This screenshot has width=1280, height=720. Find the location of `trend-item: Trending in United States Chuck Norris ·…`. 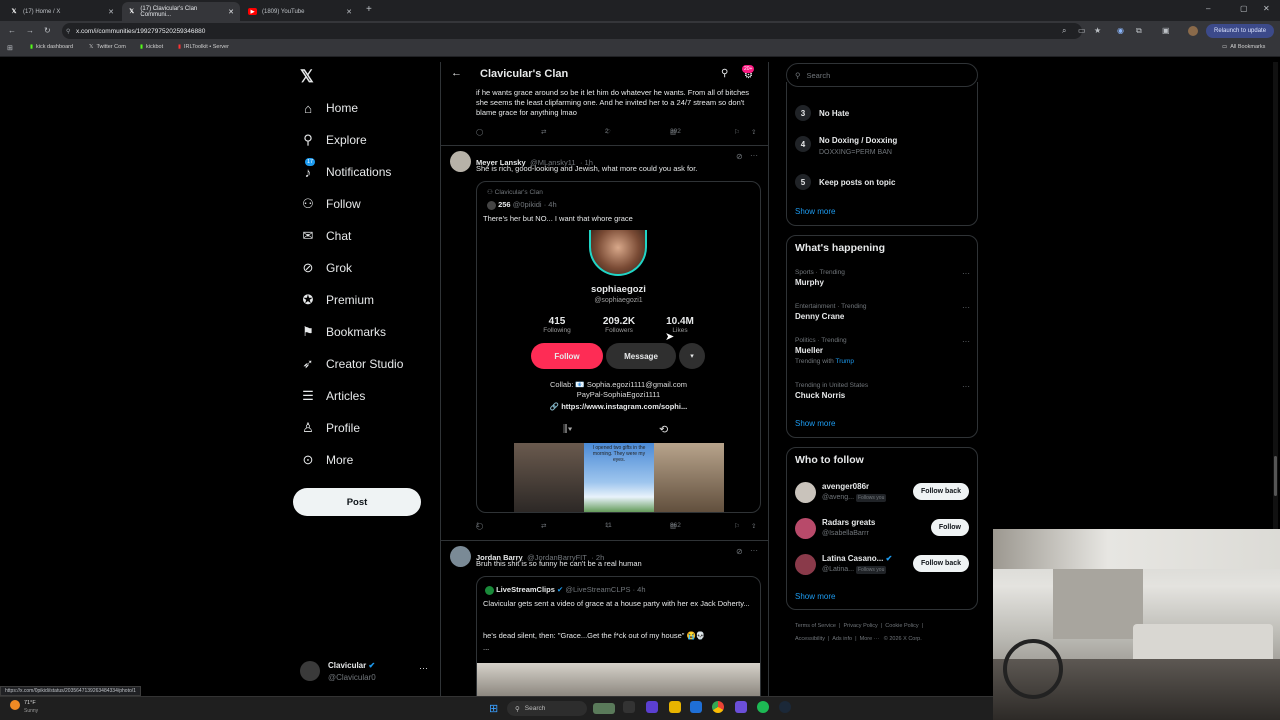

trend-item: Trending in United States Chuck Norris ·… is located at coordinates (882, 391).